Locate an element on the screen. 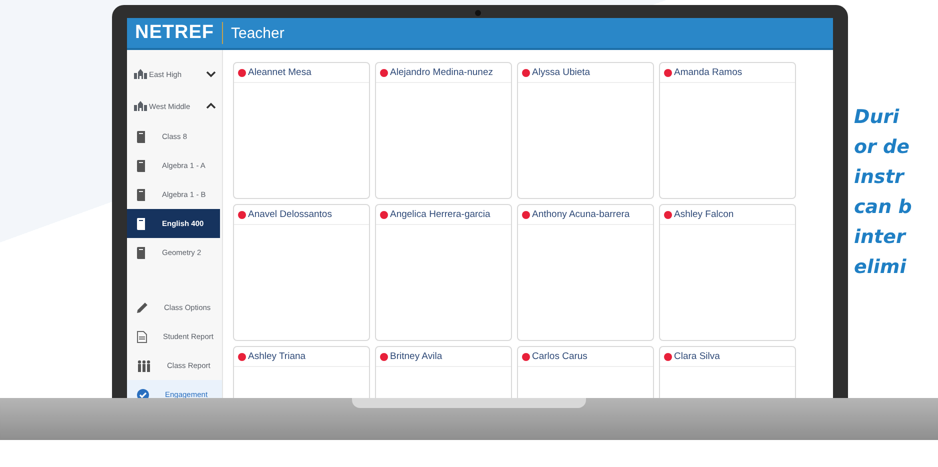 Image resolution: width=938 pixels, height=467 pixels. student-name: Angelica Herrera-garcia is located at coordinates (440, 214).